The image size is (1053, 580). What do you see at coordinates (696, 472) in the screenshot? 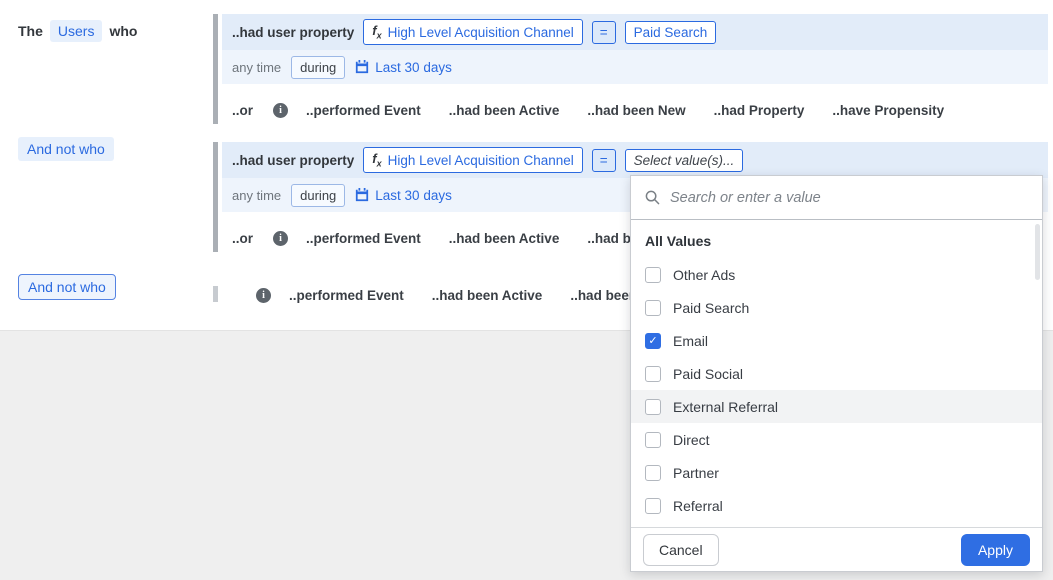
I see `dropdown-item-label: Partner` at bounding box center [696, 472].